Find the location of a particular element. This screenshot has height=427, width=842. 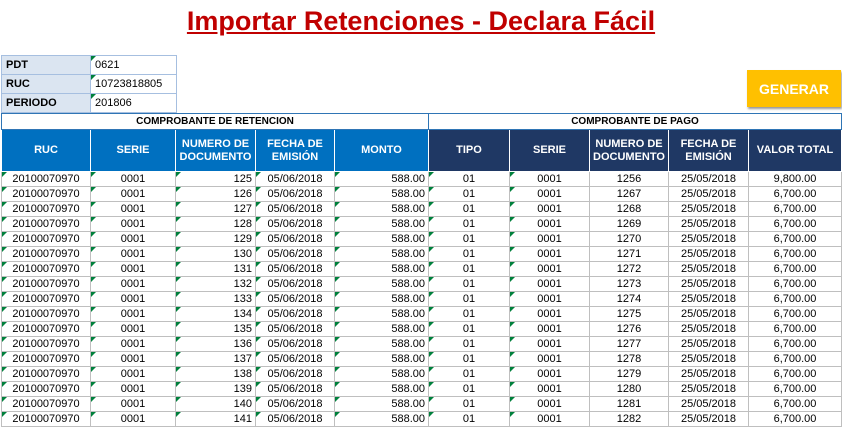

cell-numero-pago: 1279 is located at coordinates (629, 374).